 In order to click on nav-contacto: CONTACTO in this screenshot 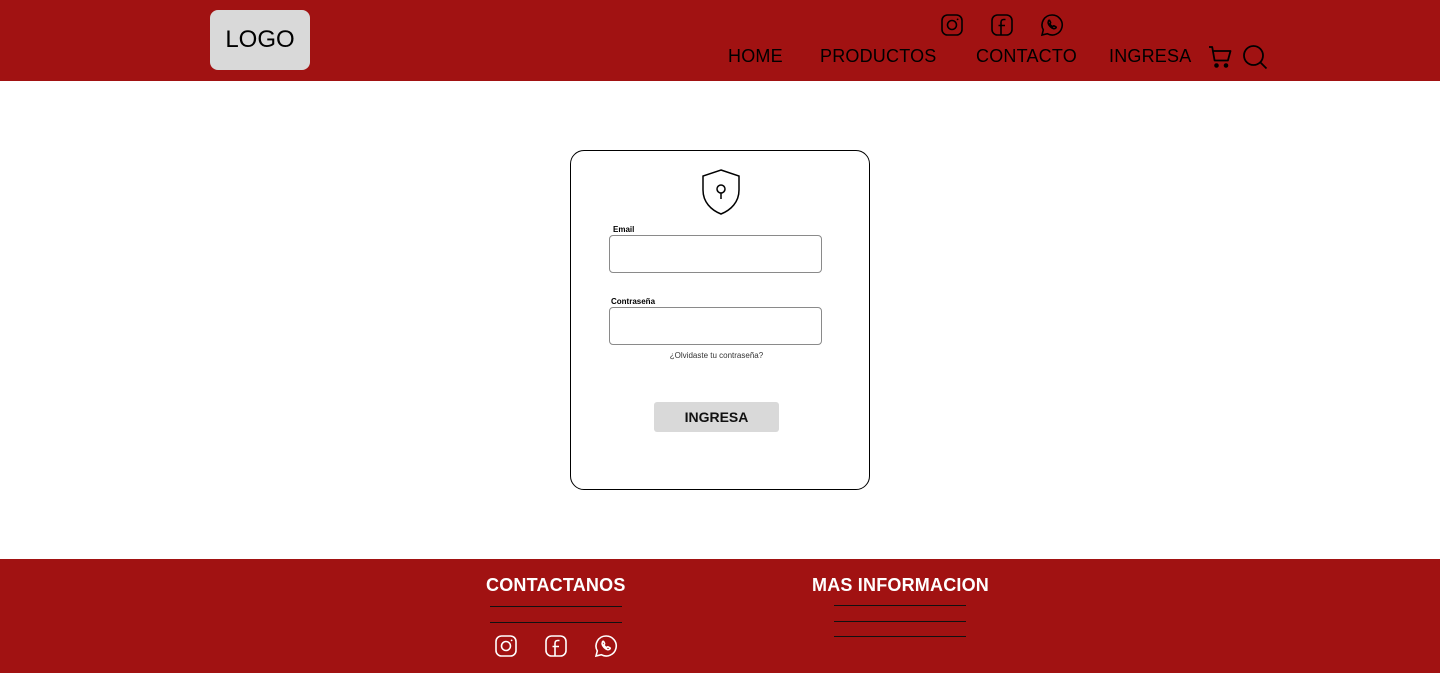, I will do `click(1026, 56)`.